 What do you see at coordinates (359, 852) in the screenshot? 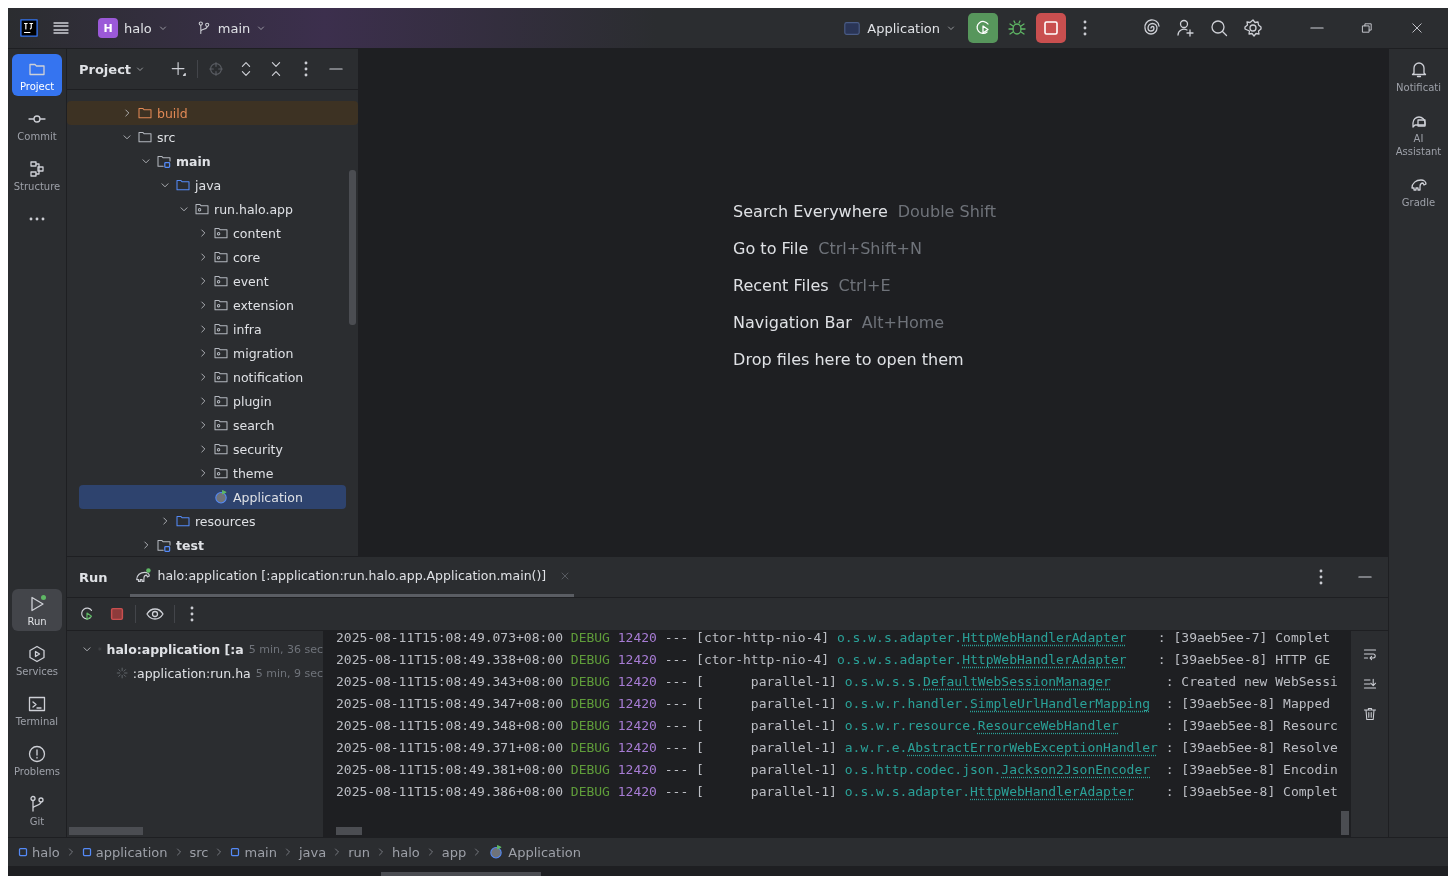
I see `breadcrumb: run` at bounding box center [359, 852].